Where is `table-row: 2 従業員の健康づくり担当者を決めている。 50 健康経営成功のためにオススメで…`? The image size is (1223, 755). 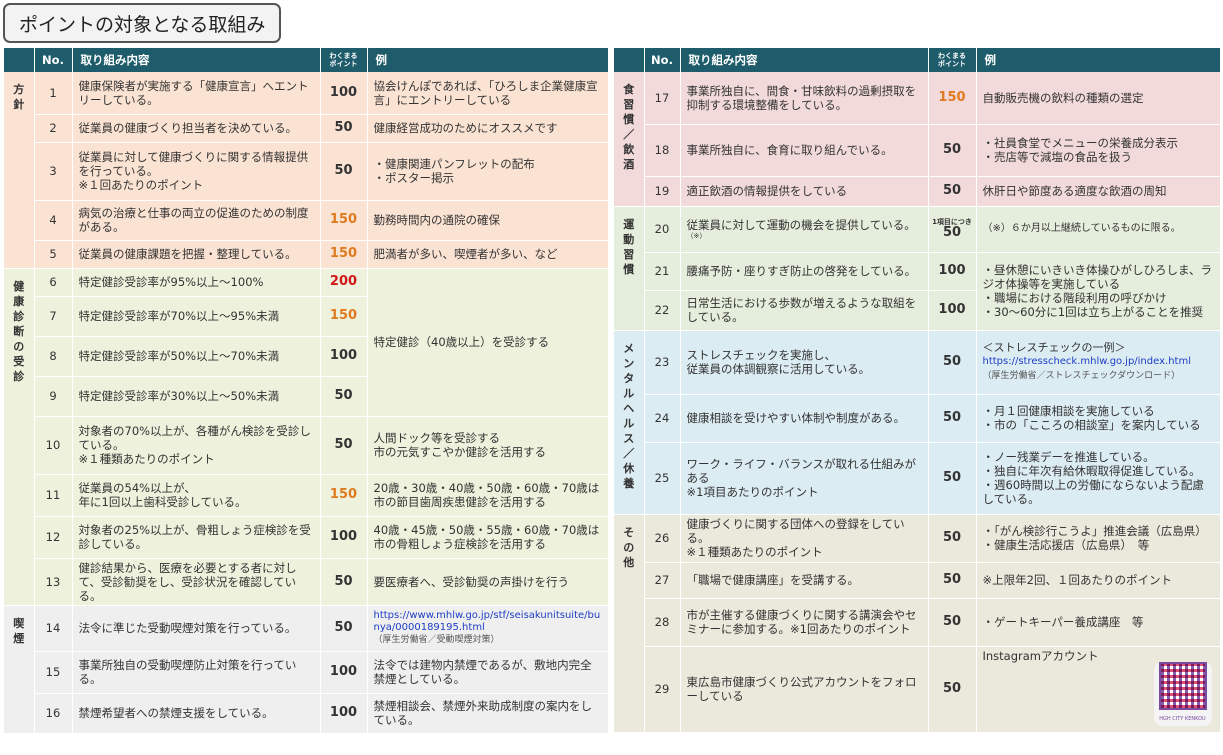 table-row: 2 従業員の健康づくり担当者を決めている。 50 健康経営成功のためにオススメで… is located at coordinates (306, 128).